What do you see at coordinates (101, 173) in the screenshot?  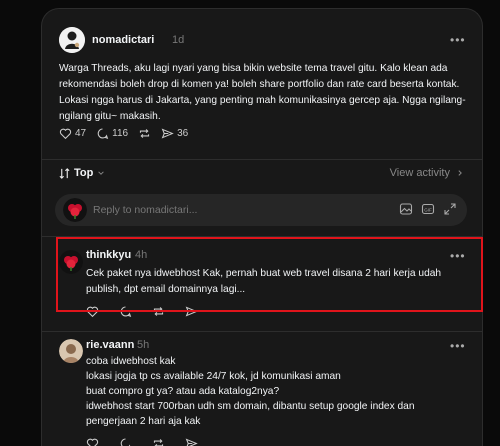 I see `chevron-down-icon` at bounding box center [101, 173].